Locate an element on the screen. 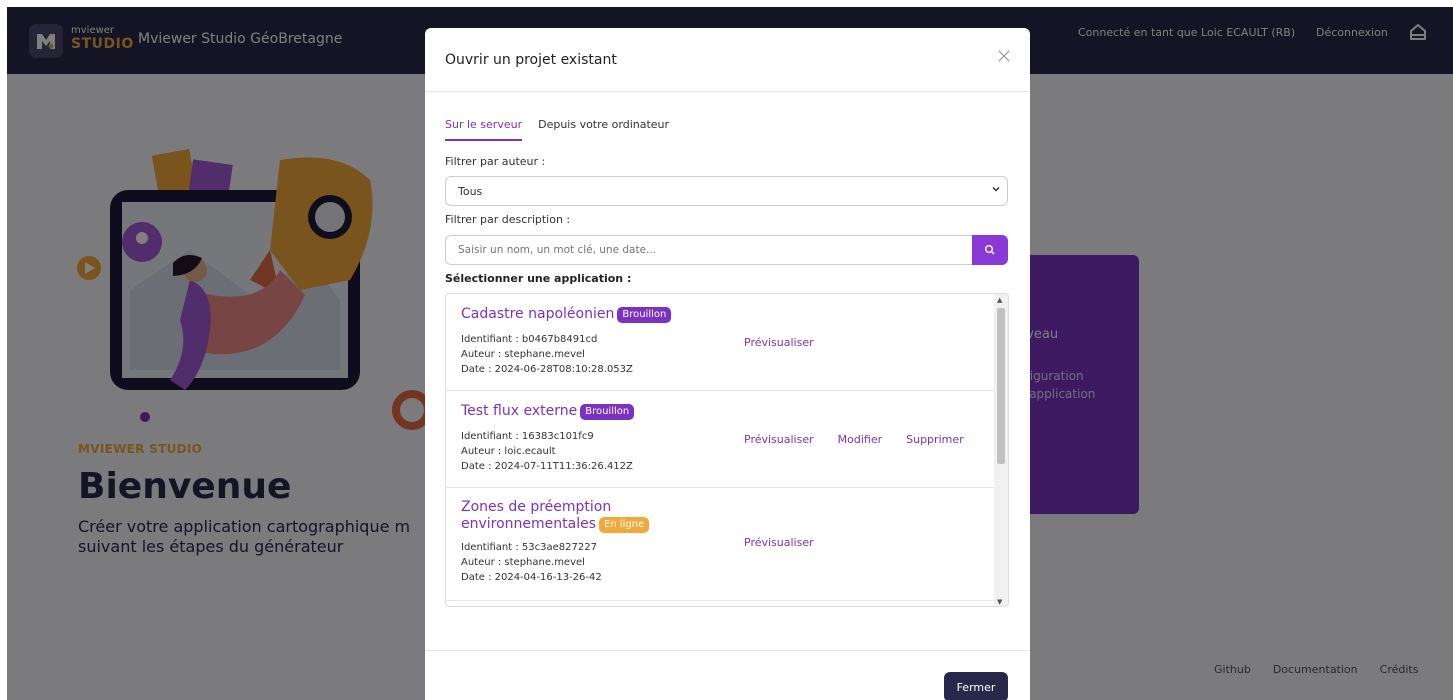 The width and height of the screenshot is (1453, 700). close-button: Fermer is located at coordinates (976, 686).